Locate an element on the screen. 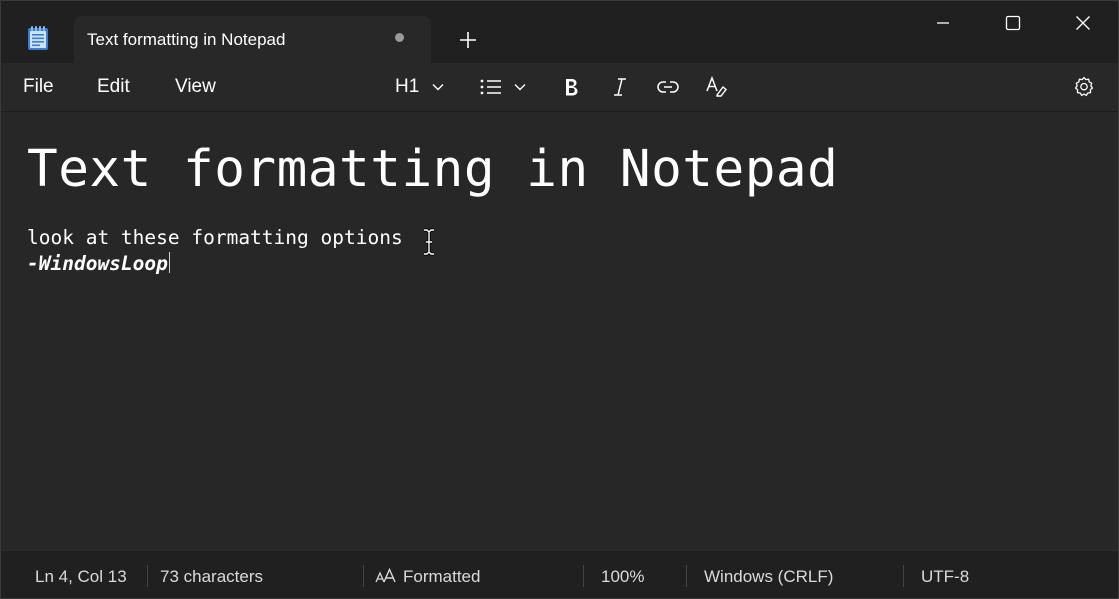 The height and width of the screenshot is (599, 1119). heading-dropdown: H1 is located at coordinates (420, 87).